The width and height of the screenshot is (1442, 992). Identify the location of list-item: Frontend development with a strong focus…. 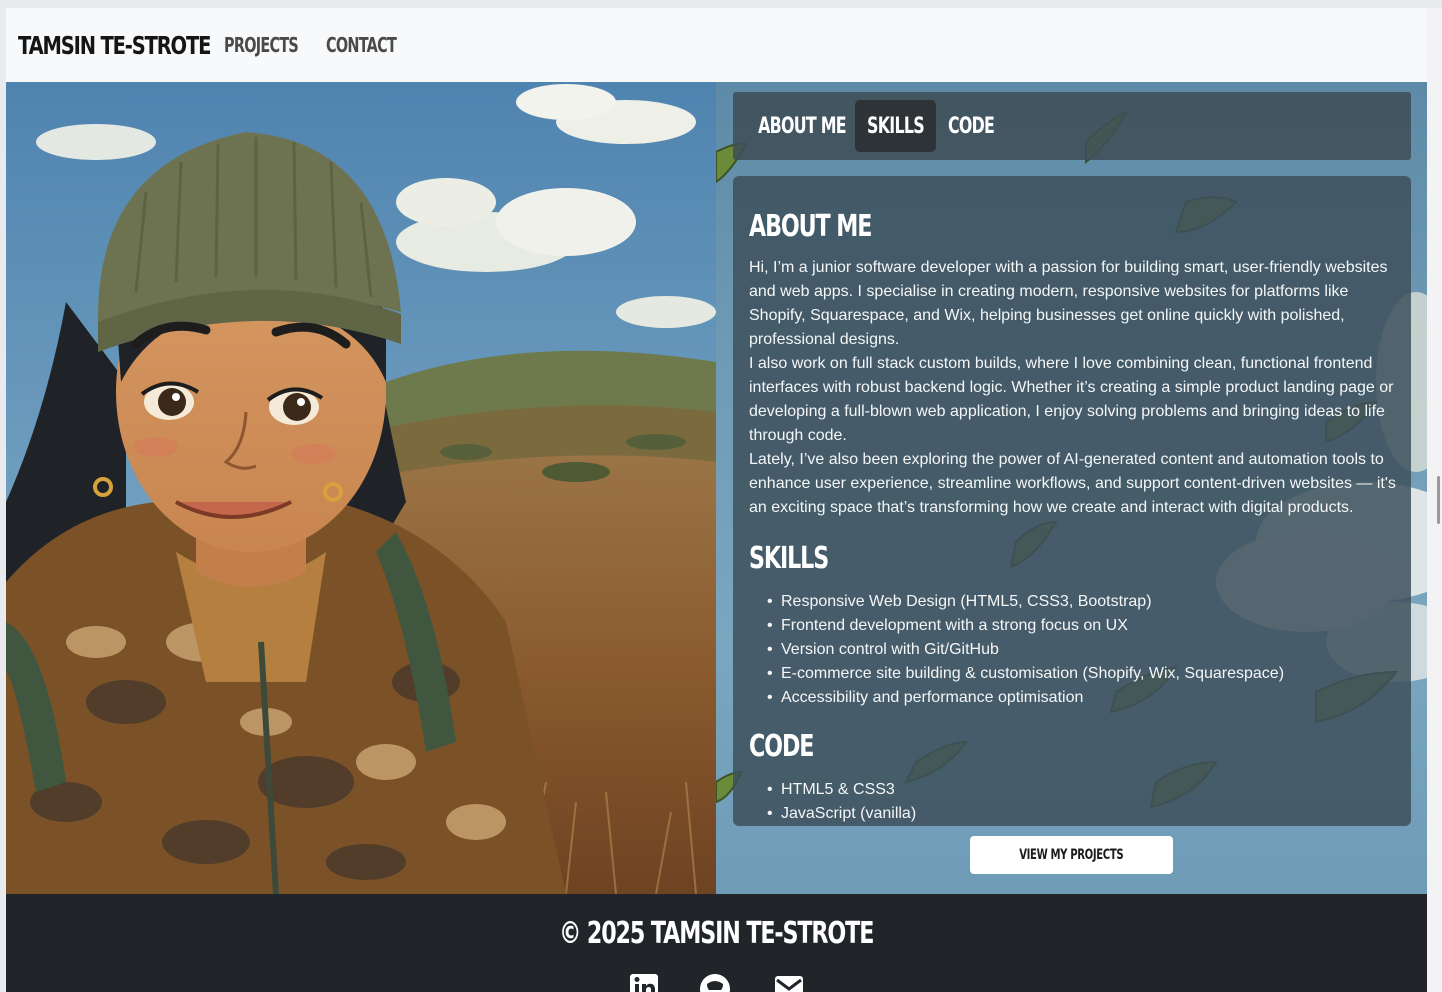
(1082, 626).